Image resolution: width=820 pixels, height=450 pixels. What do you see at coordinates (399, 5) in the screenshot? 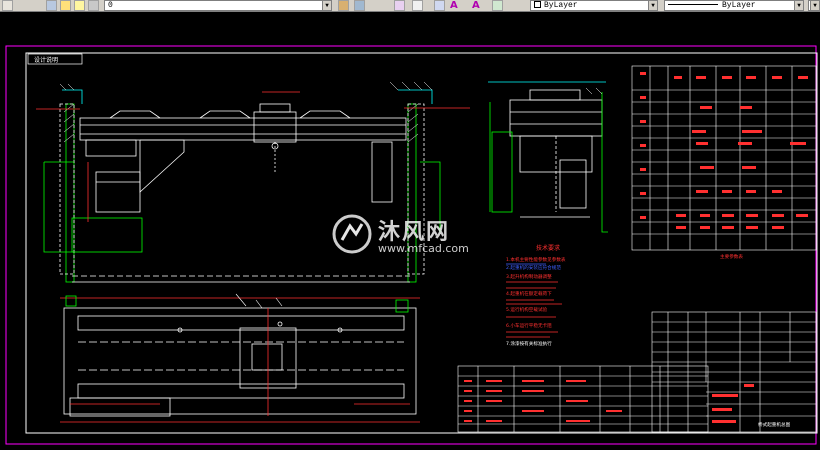
I see `text-style-icon` at bounding box center [399, 5].